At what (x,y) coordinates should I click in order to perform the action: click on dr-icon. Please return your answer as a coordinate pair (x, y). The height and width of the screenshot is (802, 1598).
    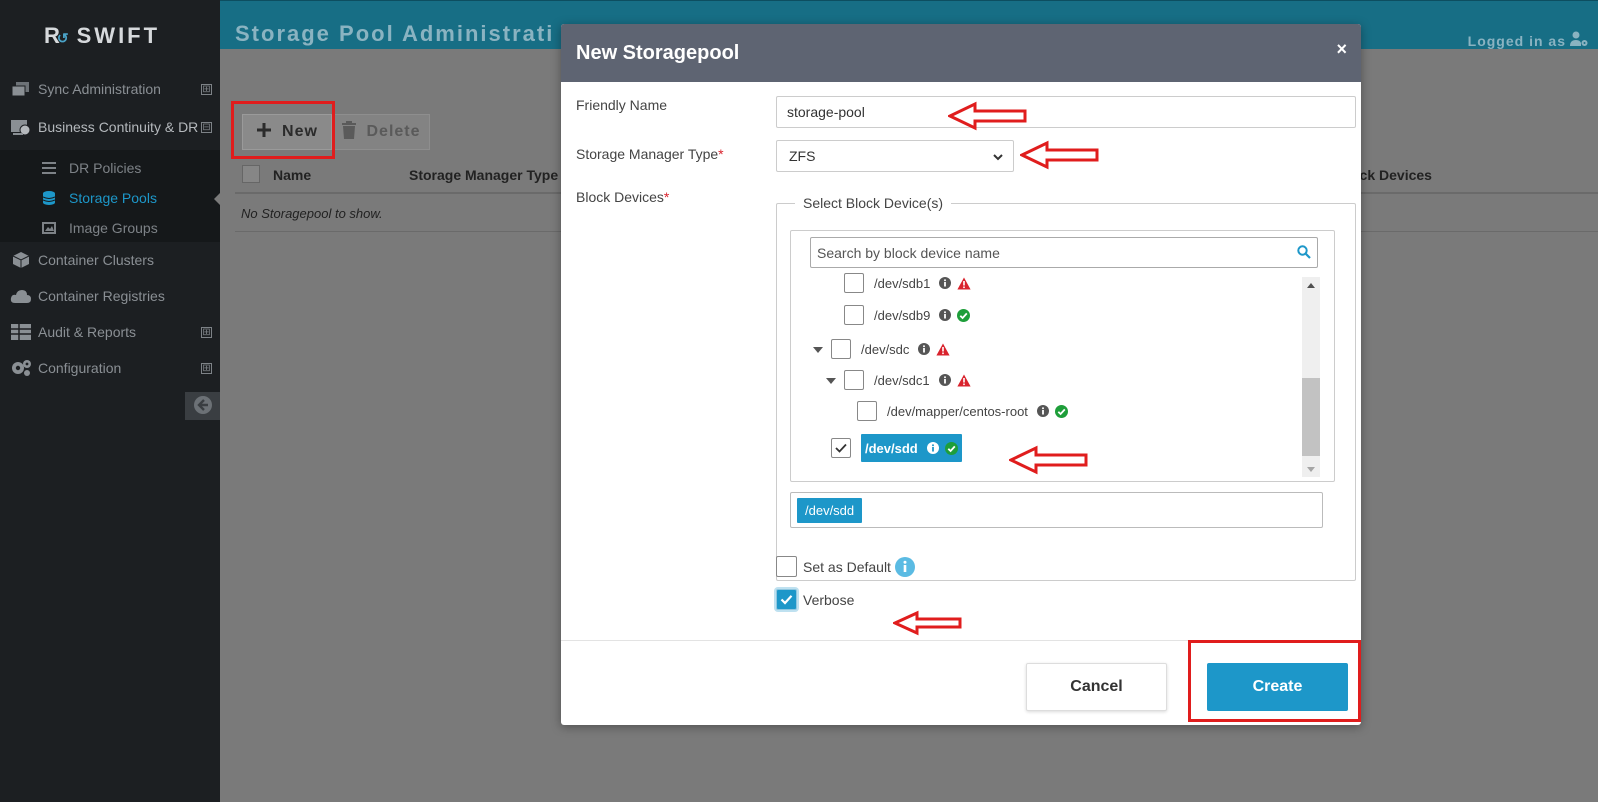
    Looking at the image, I should click on (21, 127).